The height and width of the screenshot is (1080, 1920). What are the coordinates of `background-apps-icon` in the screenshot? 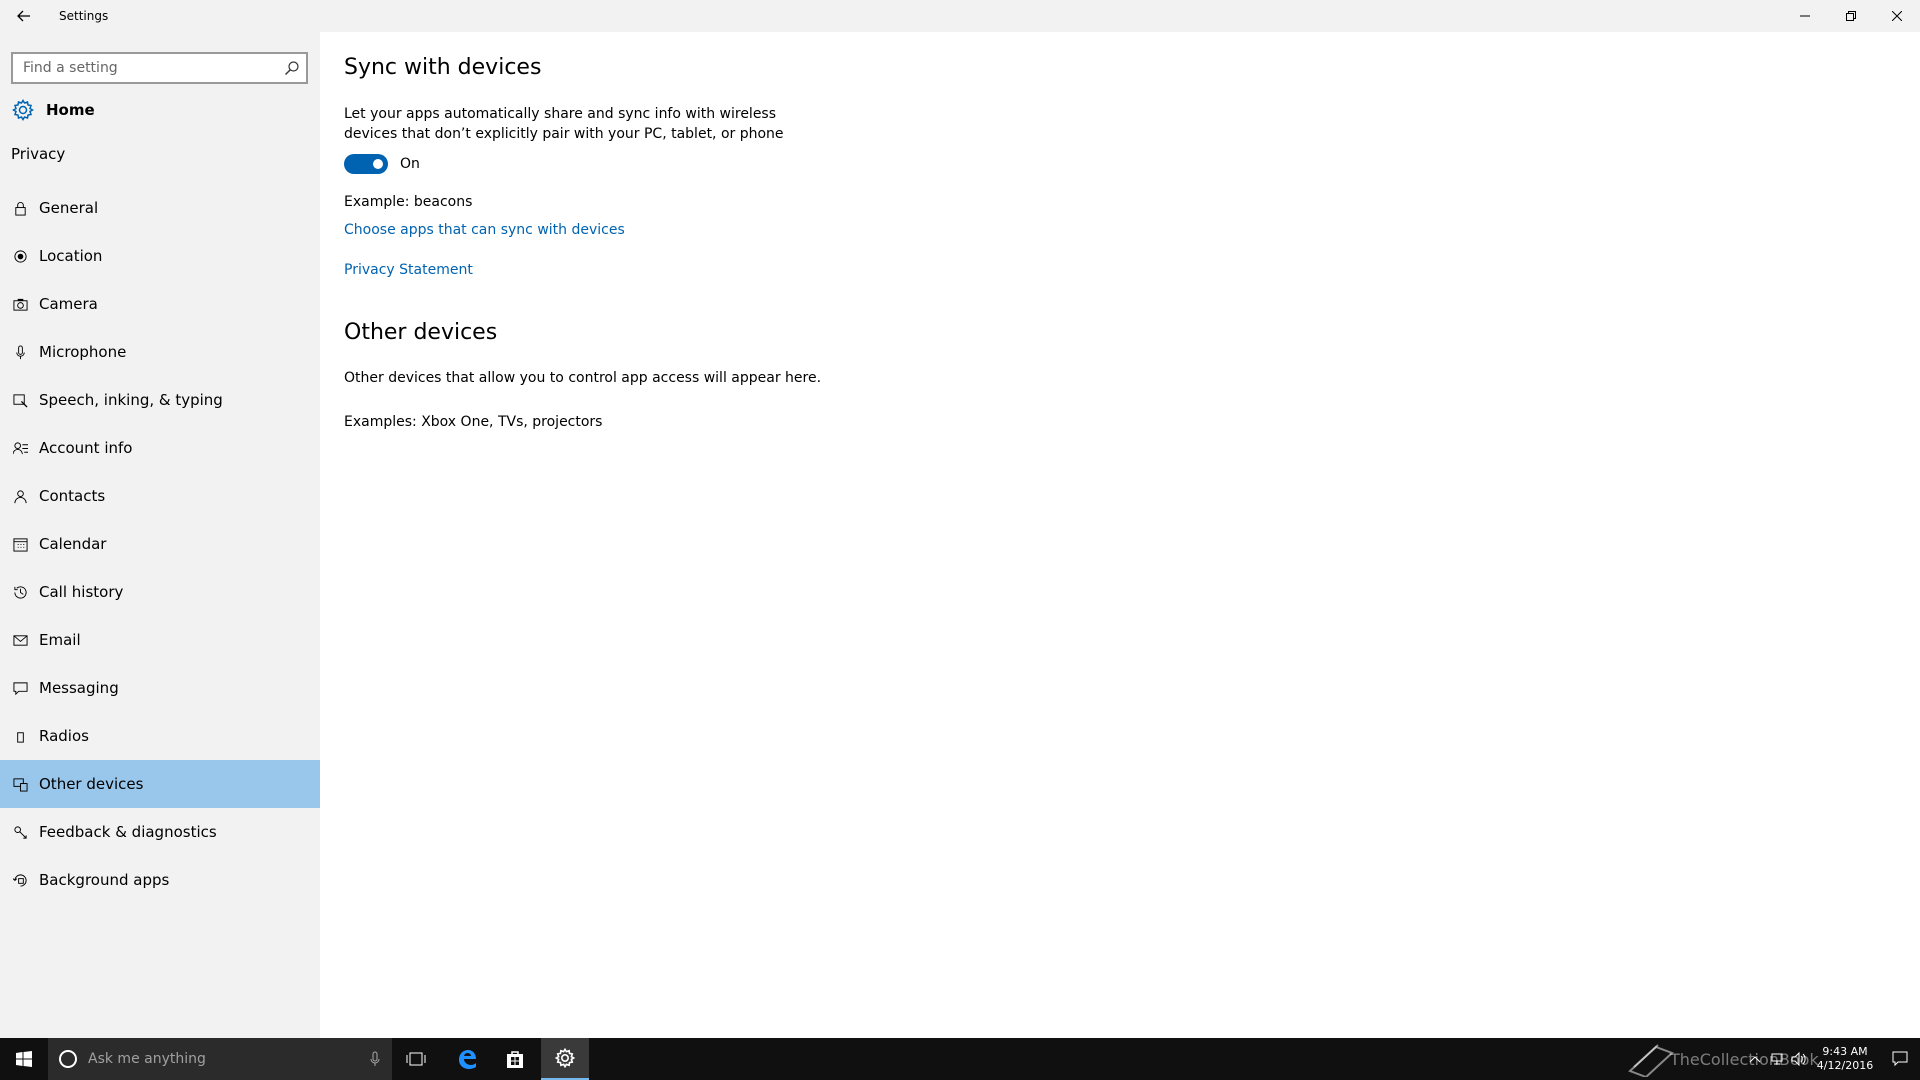 It's located at (20, 880).